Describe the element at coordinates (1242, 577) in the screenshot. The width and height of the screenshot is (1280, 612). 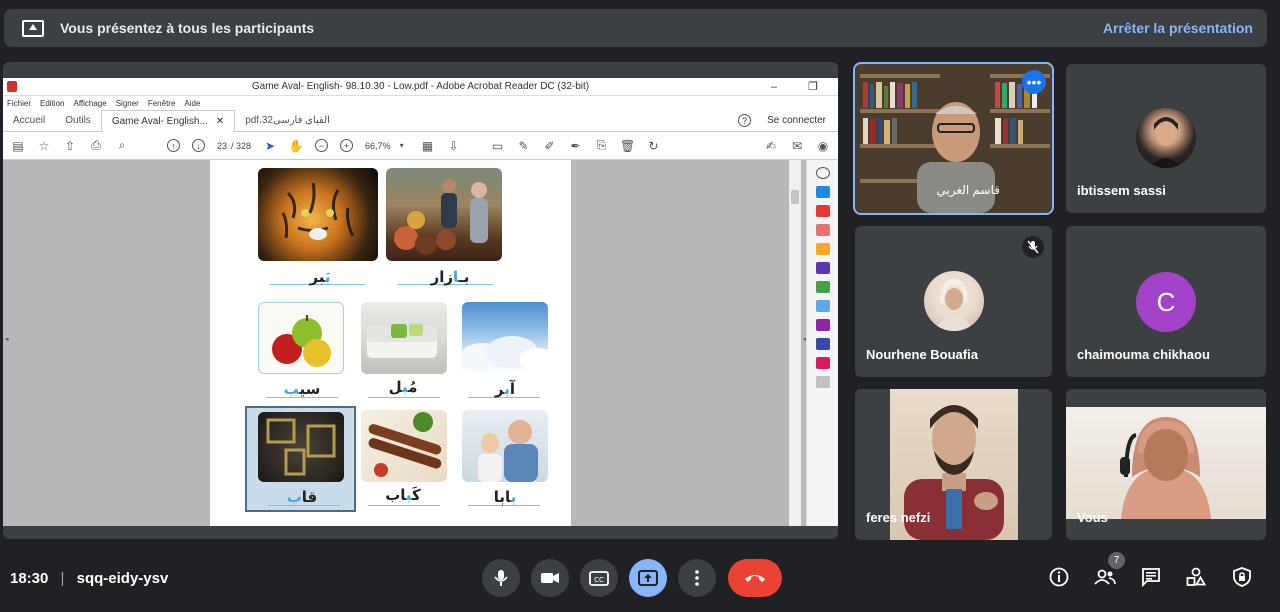
I see `host-controls-button` at that location.